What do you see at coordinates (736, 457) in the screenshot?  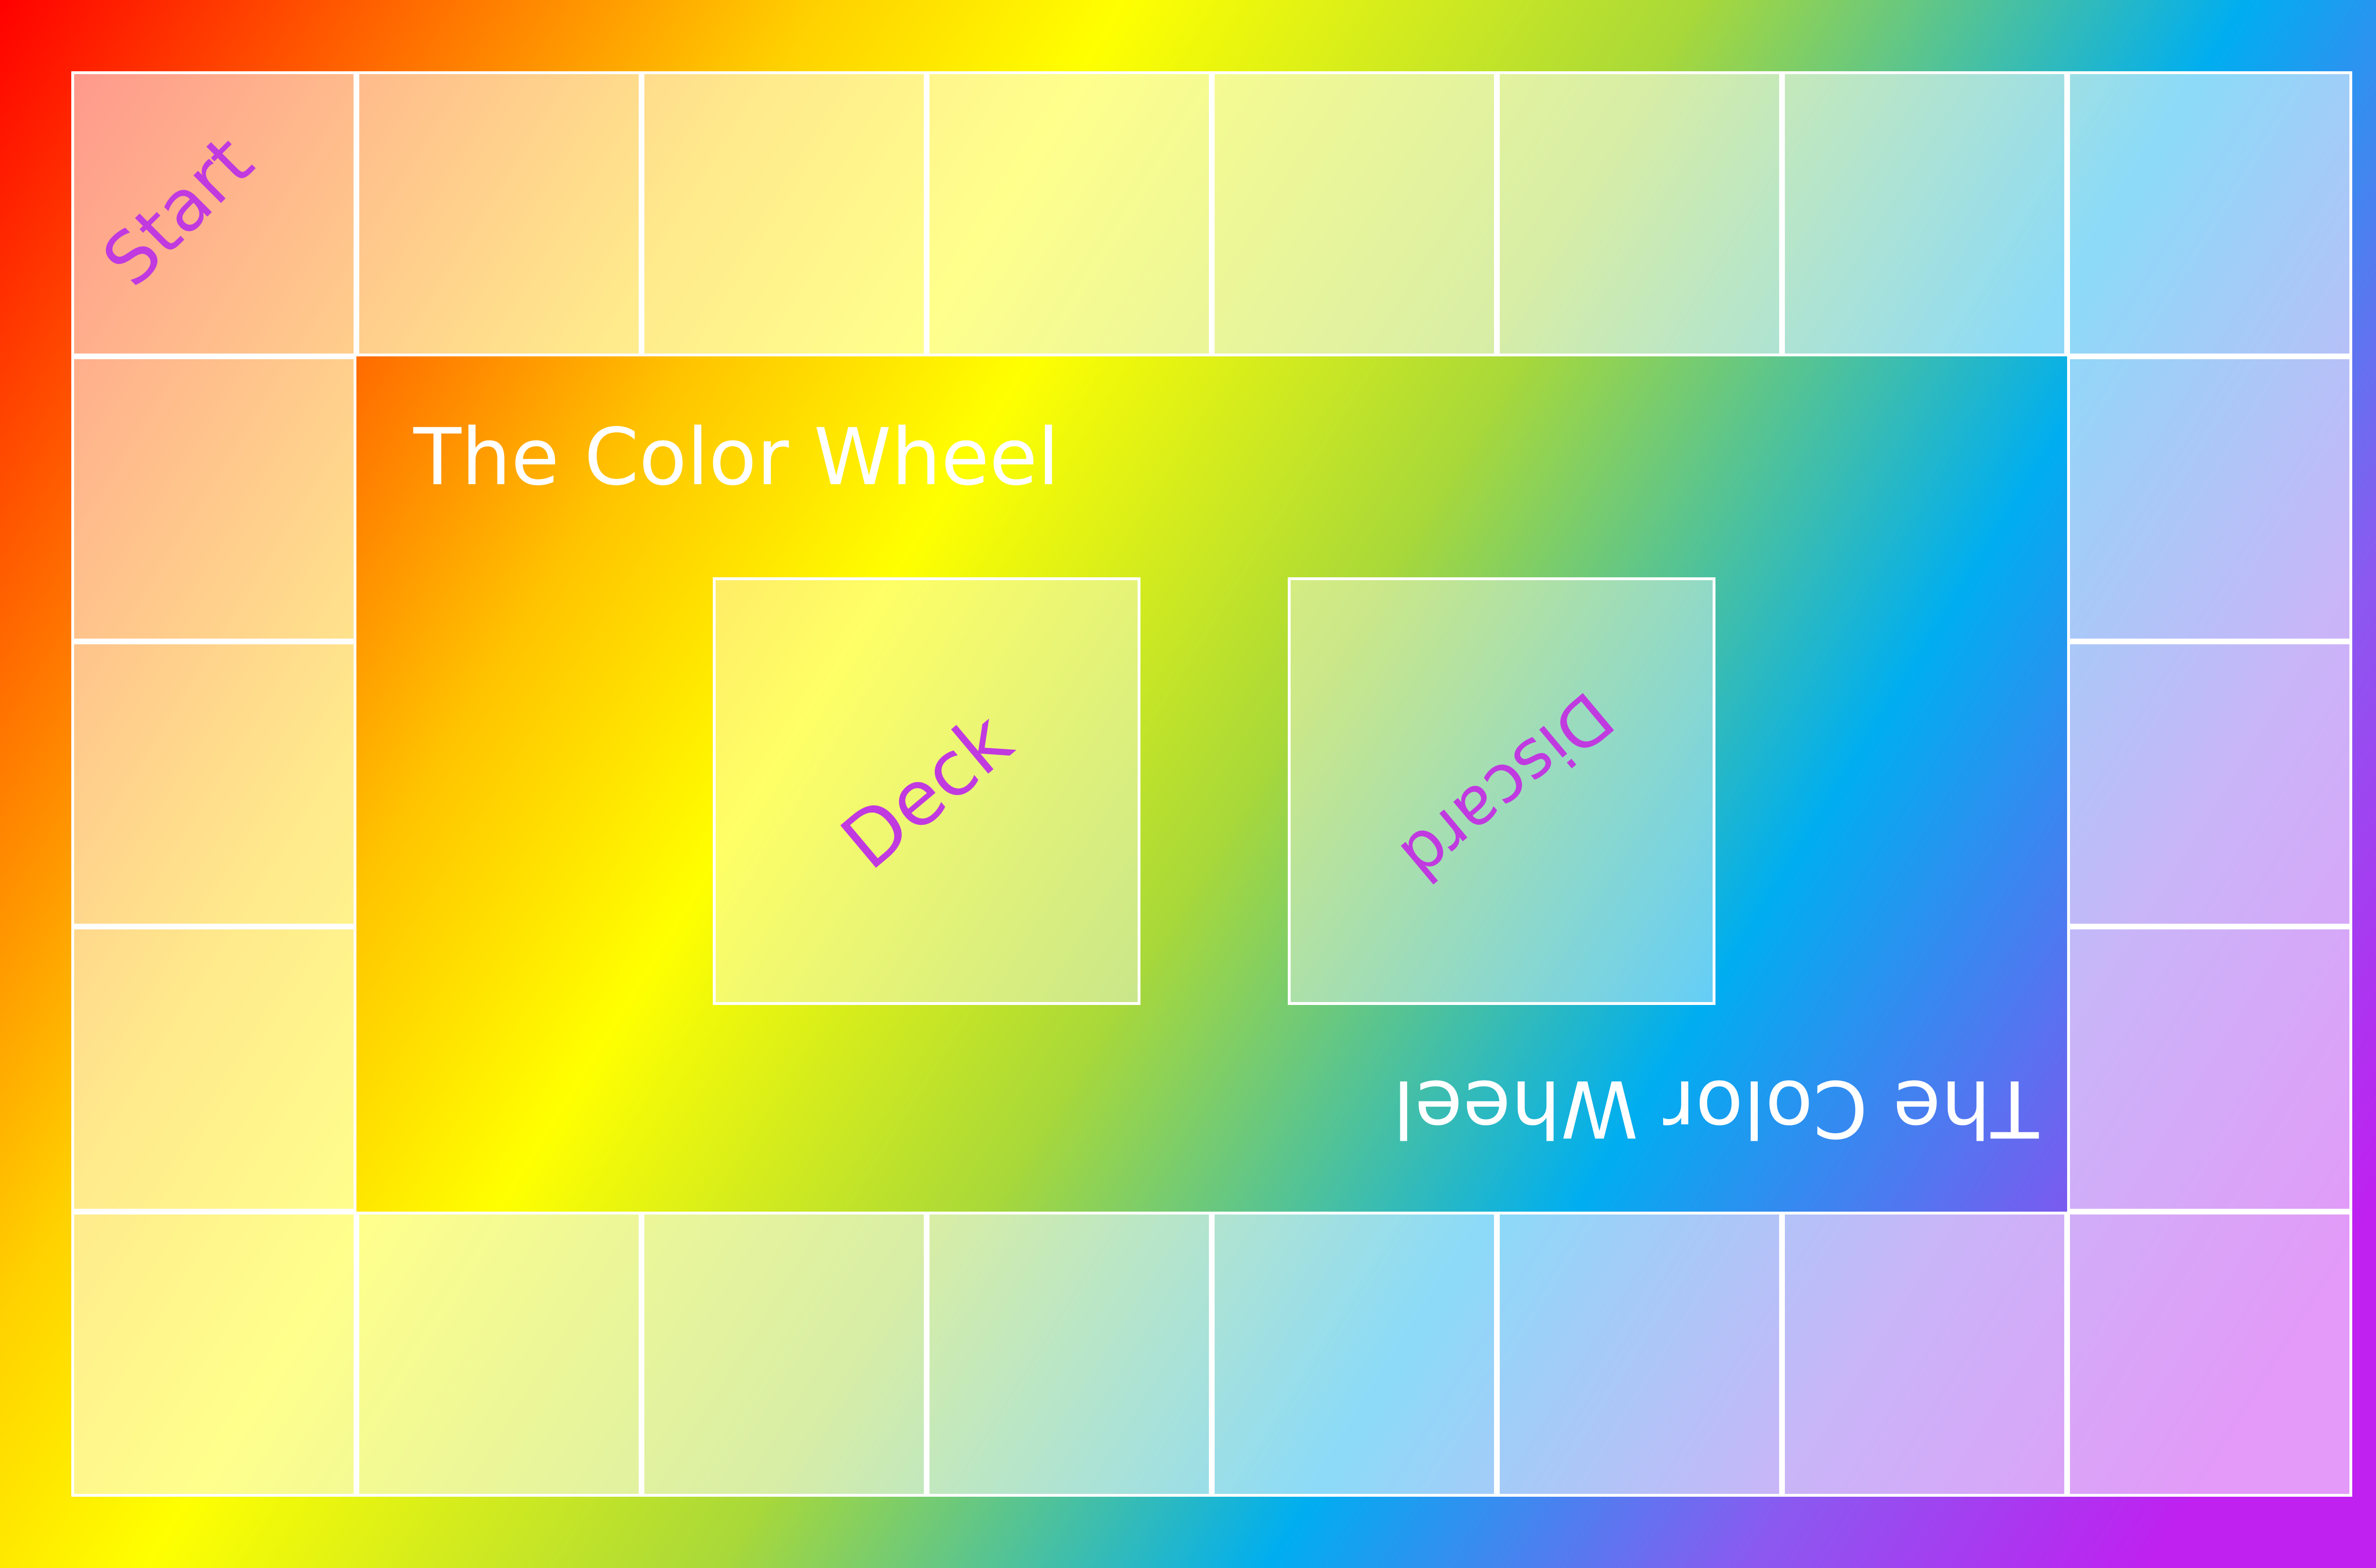 I see `board-title-top: The Color Wheel` at bounding box center [736, 457].